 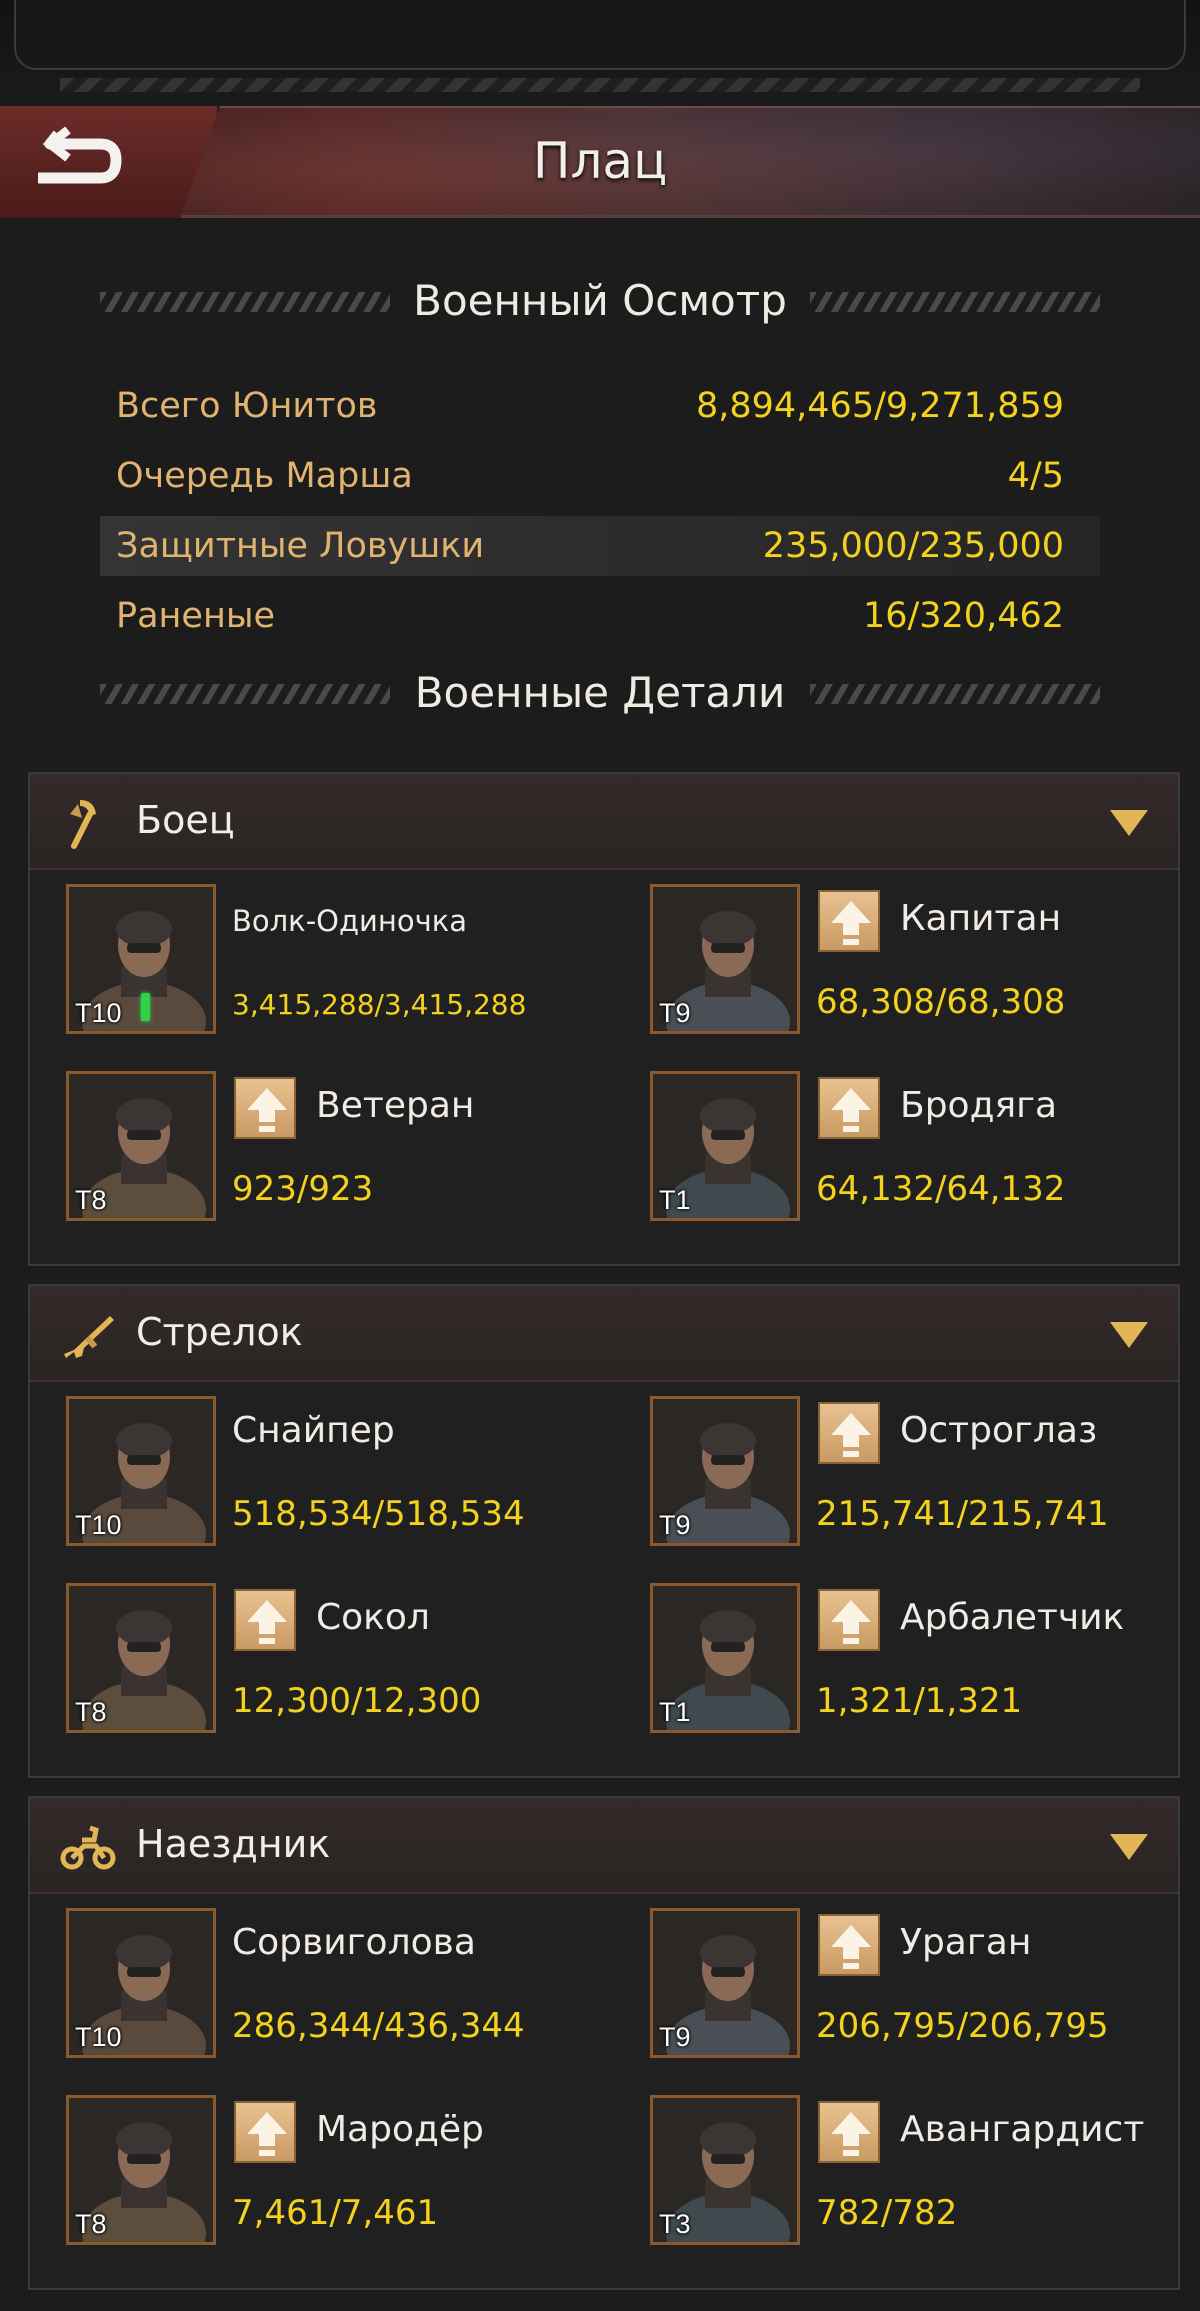 What do you see at coordinates (925, 1983) in the screenshot?
I see `unit-card: T9 Ураган 206,795/206,795` at bounding box center [925, 1983].